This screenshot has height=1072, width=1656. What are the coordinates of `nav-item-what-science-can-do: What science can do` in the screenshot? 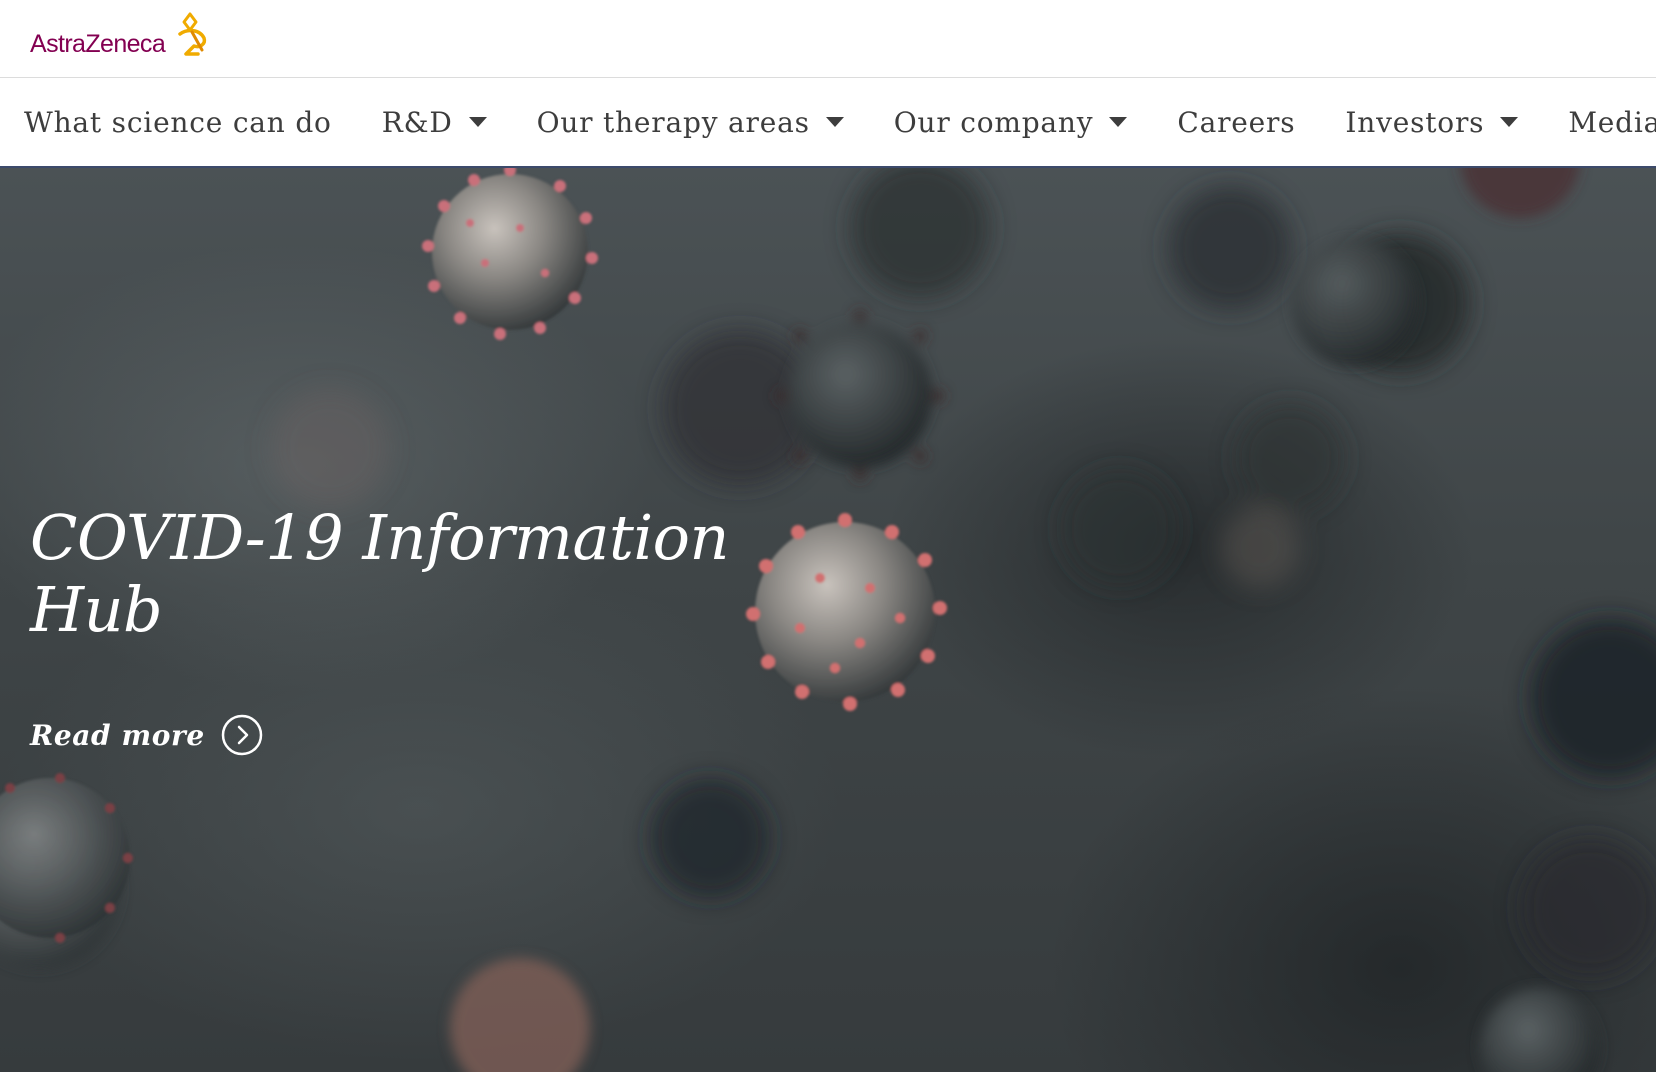 It's located at (178, 122).